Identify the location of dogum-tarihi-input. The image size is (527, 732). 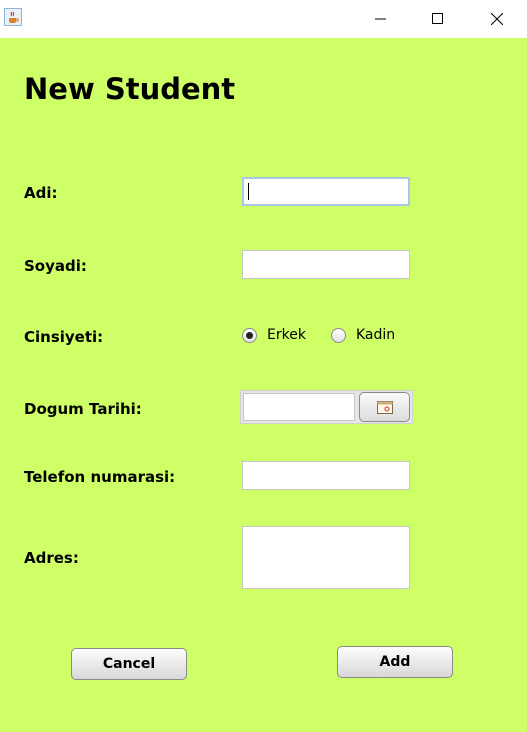
(299, 407).